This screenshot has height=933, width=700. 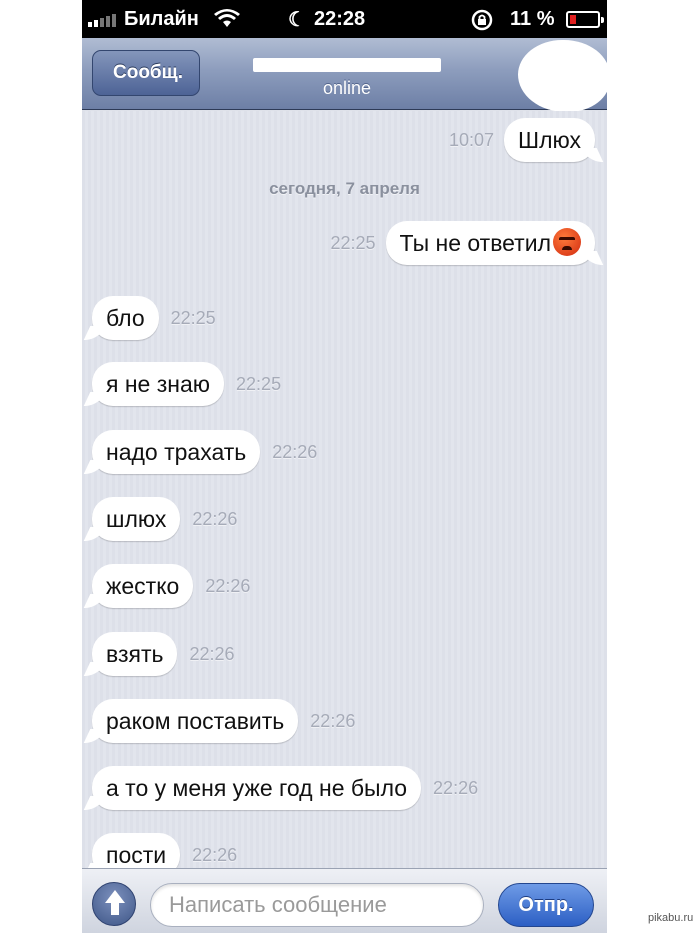 I want to click on message-bubble: раком поставить, so click(x=195, y=721).